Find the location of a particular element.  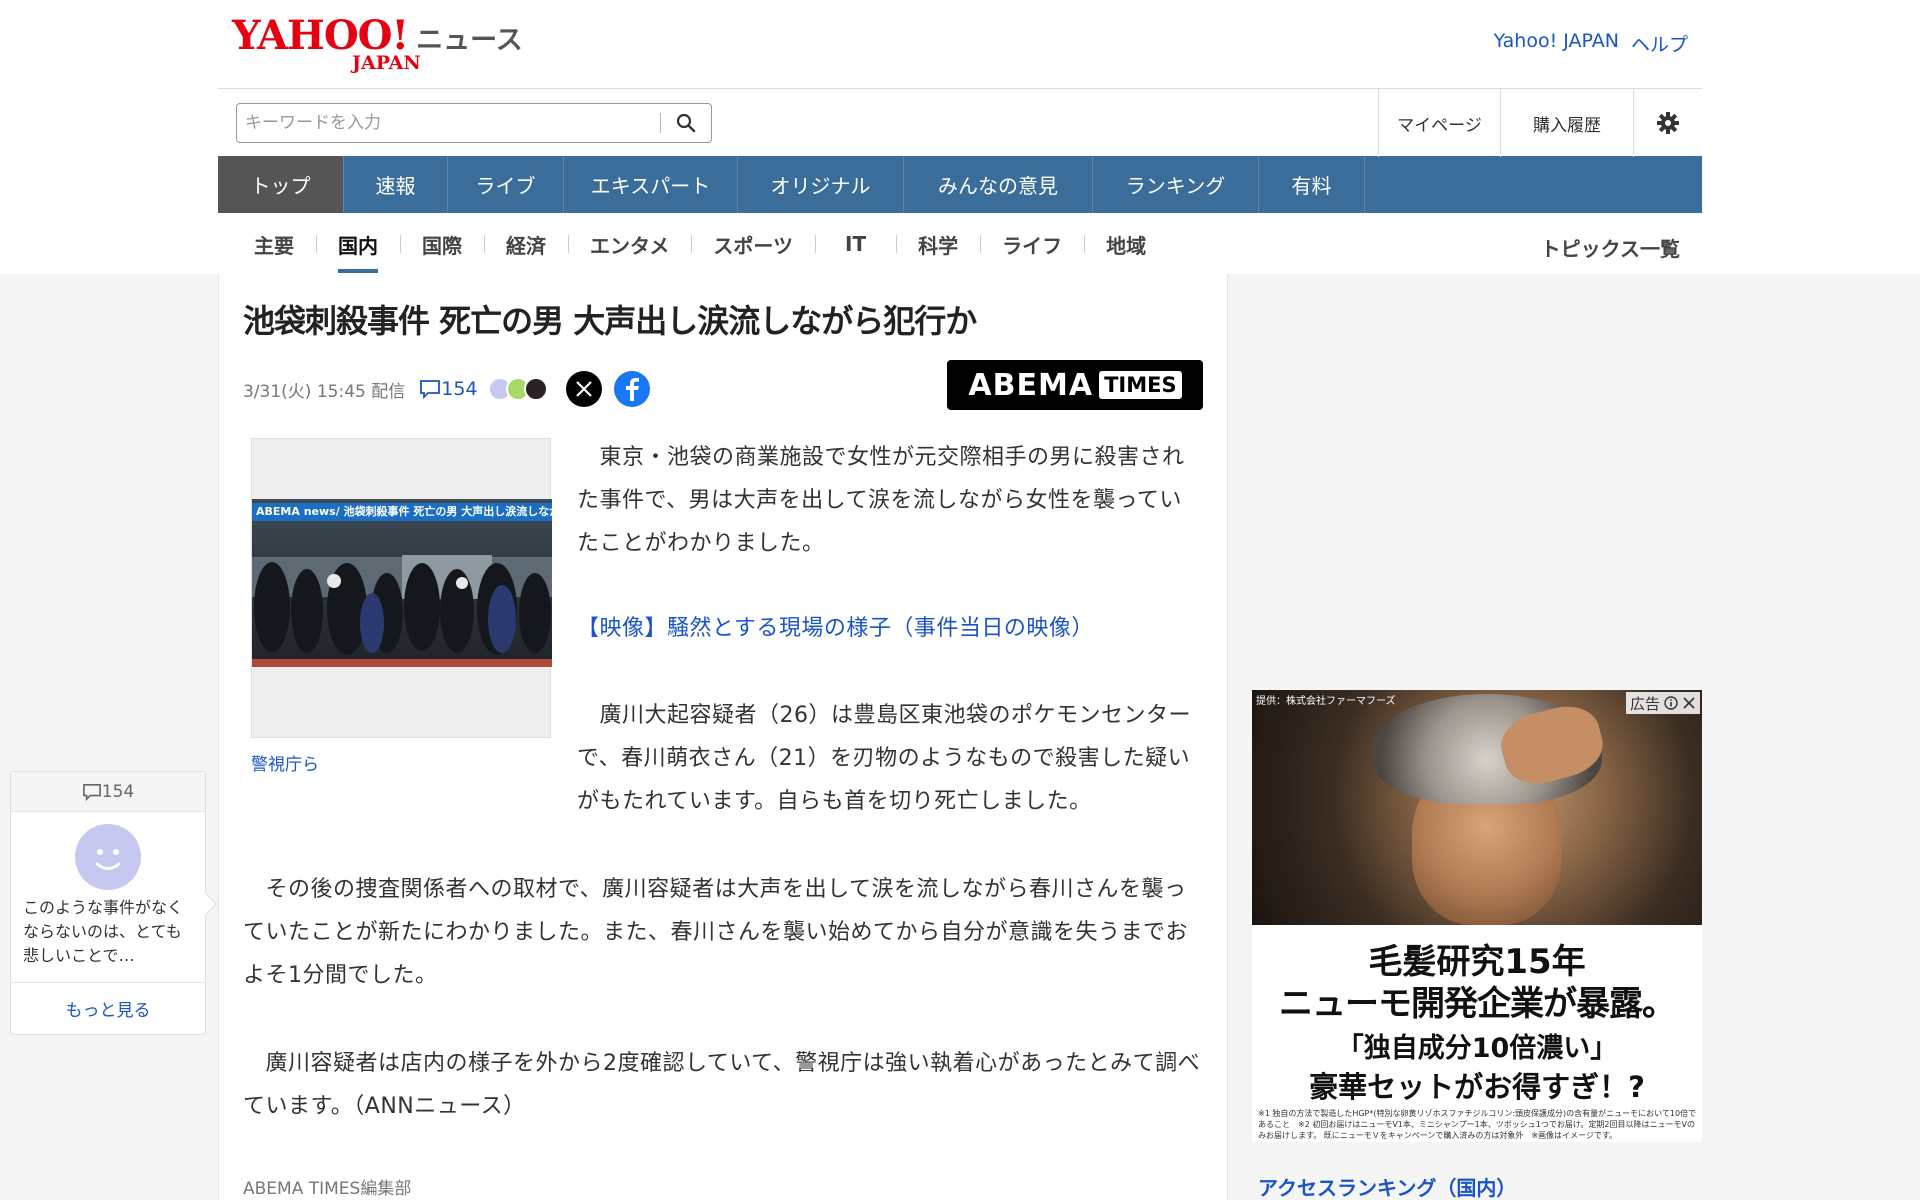

comment-bubble-arrow is located at coordinates (206, 904).